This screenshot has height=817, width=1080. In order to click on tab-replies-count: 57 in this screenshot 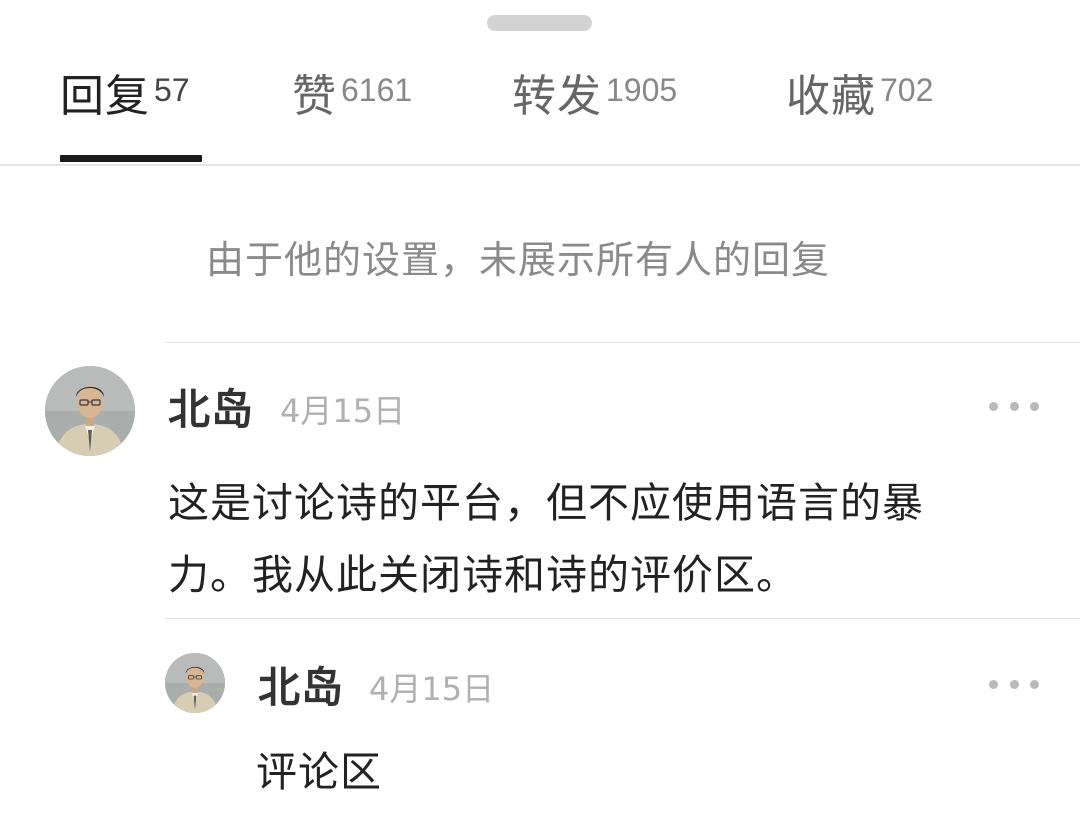, I will do `click(172, 90)`.